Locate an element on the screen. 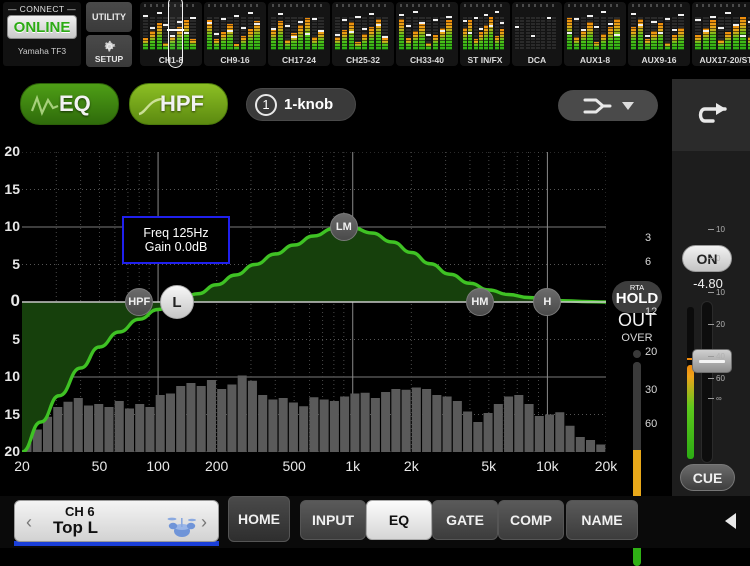  eq-band-handle-hm: HM is located at coordinates (480, 302).